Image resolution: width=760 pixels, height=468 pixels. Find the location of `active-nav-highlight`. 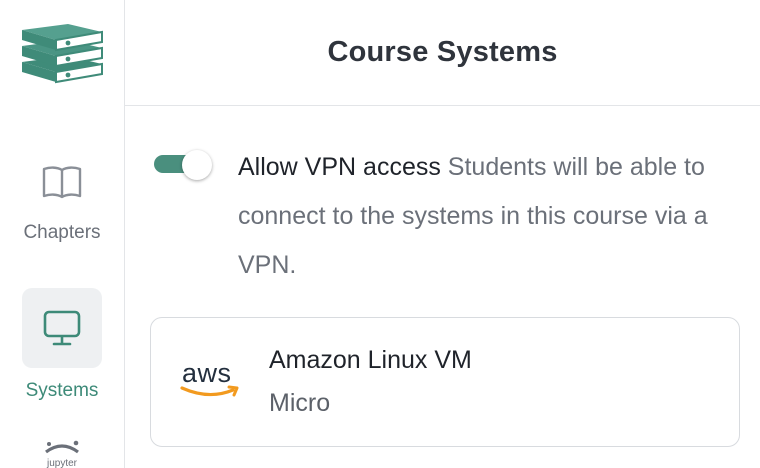

active-nav-highlight is located at coordinates (62, 328).